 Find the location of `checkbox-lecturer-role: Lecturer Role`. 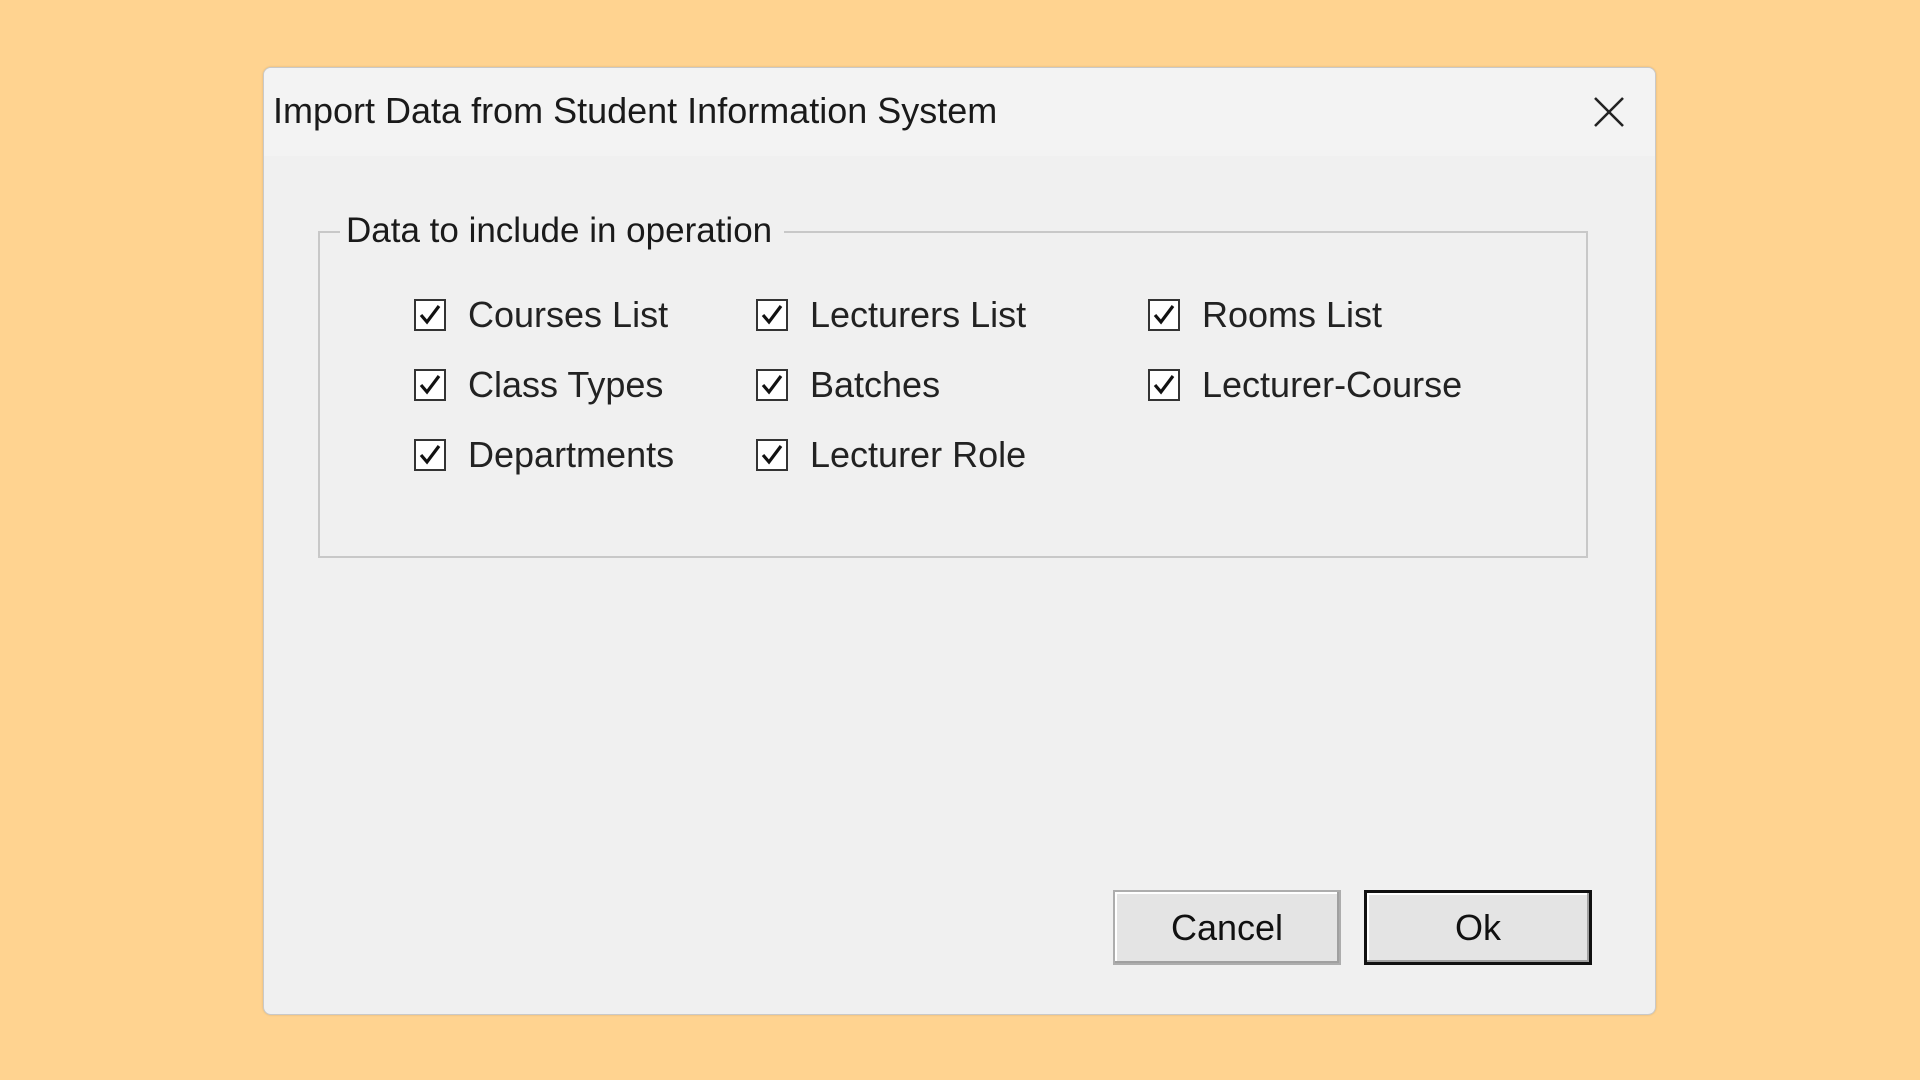

checkbox-lecturer-role: Lecturer Role is located at coordinates (891, 455).